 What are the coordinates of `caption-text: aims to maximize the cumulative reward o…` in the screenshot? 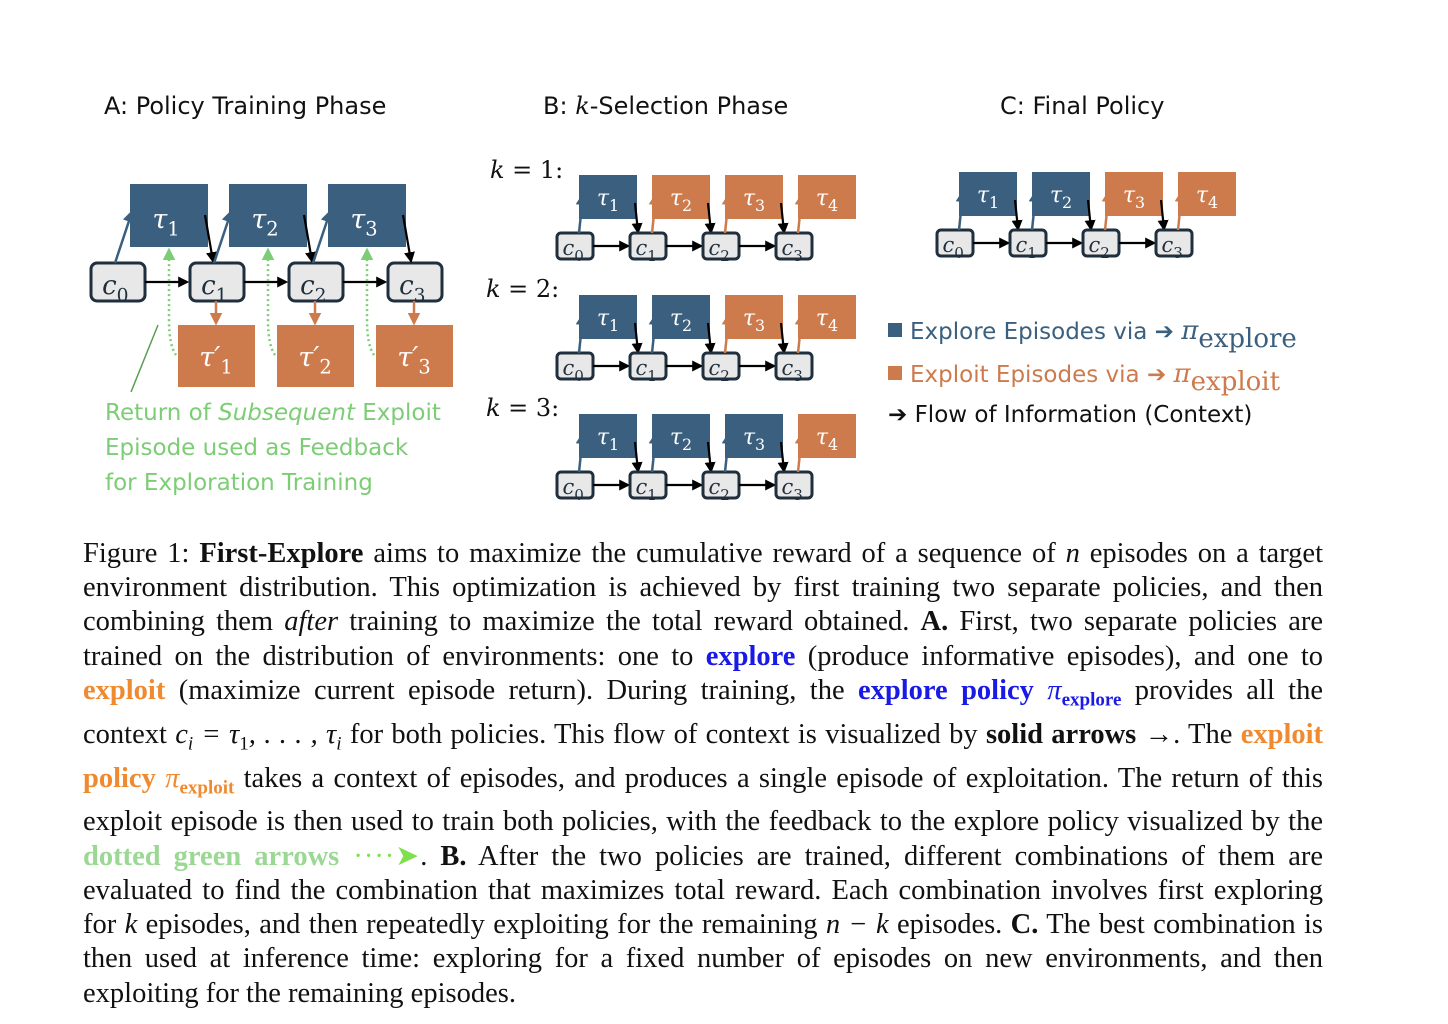 It's located at (714, 553).